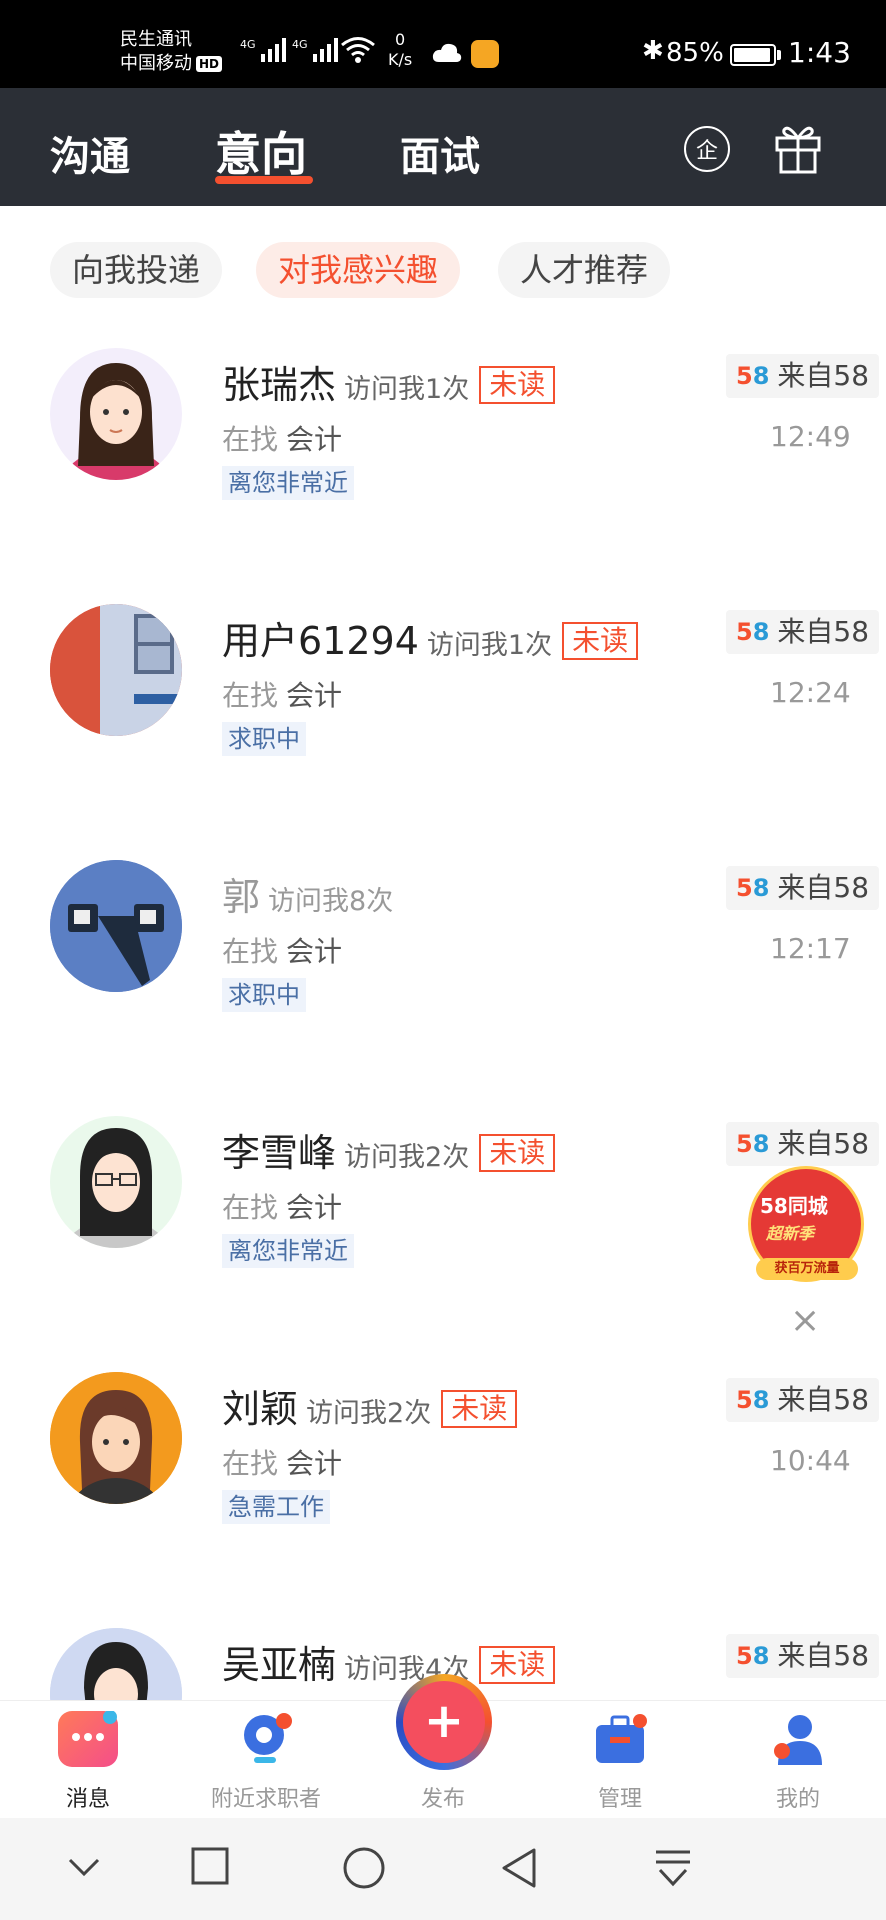  I want to click on signal-icon-1: 4G, so click(263, 50).